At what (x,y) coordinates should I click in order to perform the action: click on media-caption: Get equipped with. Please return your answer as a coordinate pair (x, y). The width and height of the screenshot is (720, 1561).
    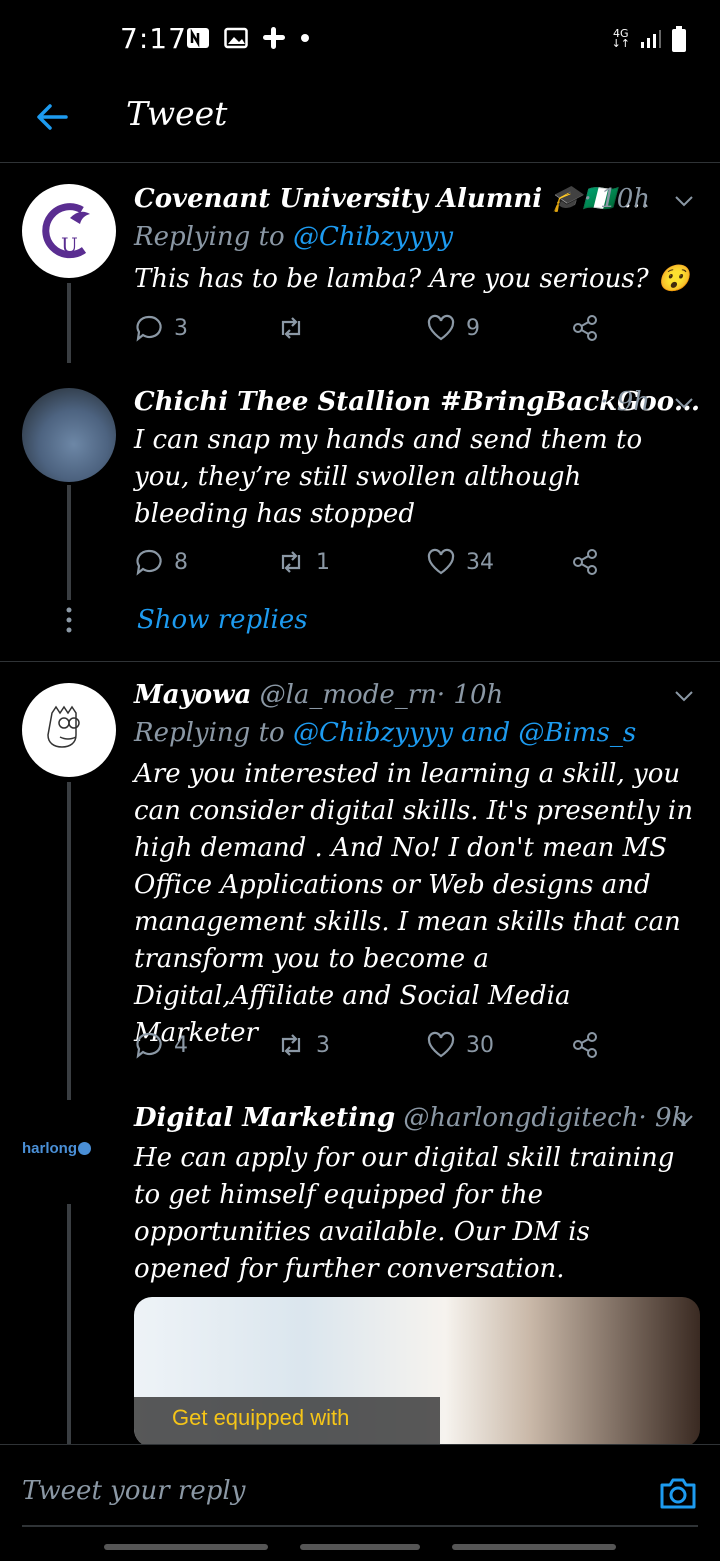
    Looking at the image, I should click on (261, 1417).